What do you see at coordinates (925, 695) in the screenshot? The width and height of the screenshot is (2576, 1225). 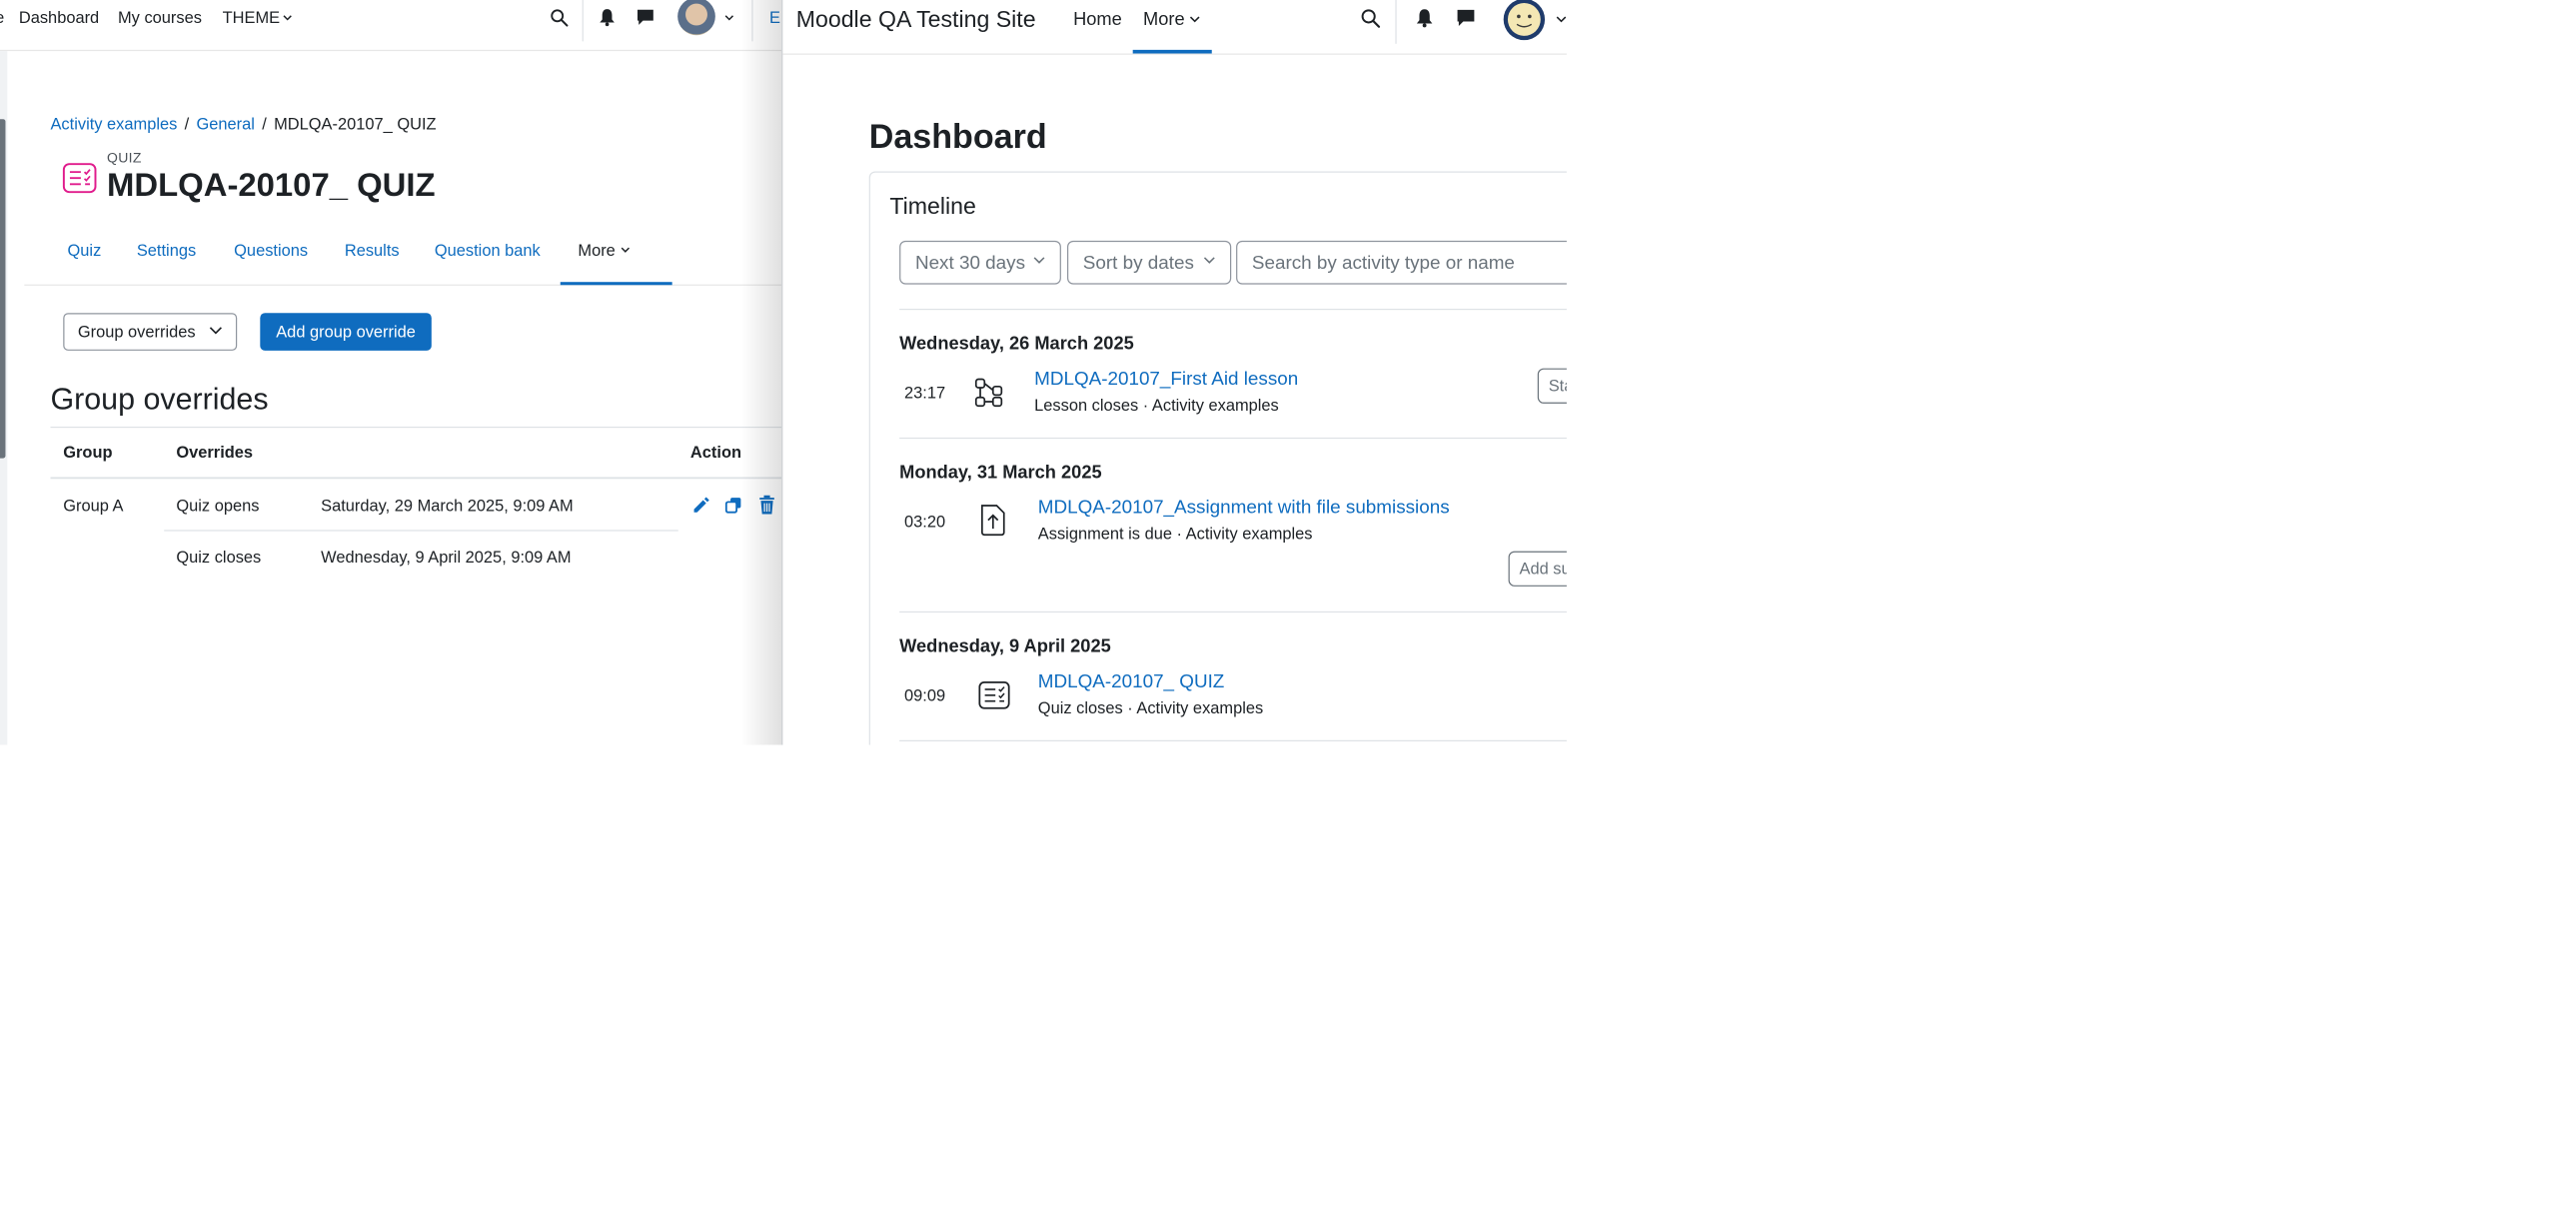 I see `event-time: 09:09` at bounding box center [925, 695].